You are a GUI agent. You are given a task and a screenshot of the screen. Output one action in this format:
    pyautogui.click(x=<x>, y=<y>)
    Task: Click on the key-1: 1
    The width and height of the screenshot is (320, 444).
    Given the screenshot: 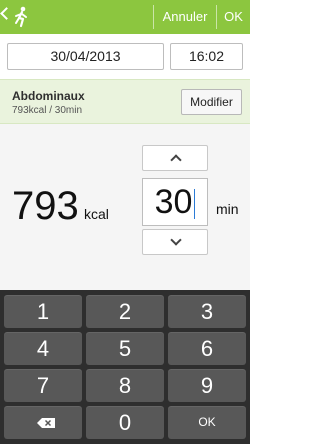 What is the action you would take?
    pyautogui.click(x=43, y=311)
    